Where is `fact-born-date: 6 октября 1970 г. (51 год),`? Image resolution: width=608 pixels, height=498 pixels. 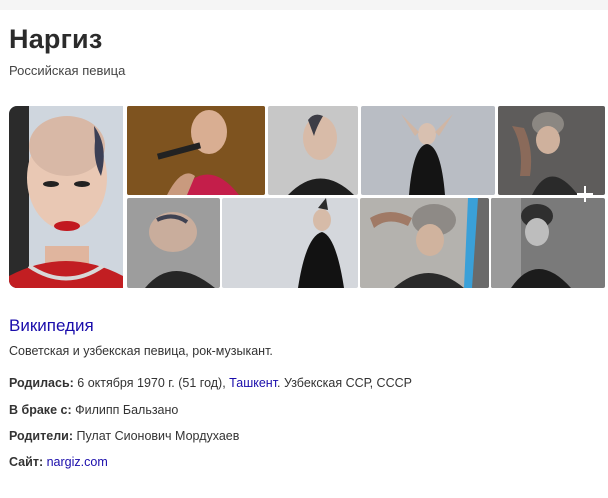 fact-born-date: 6 октября 1970 г. (51 год), is located at coordinates (151, 383).